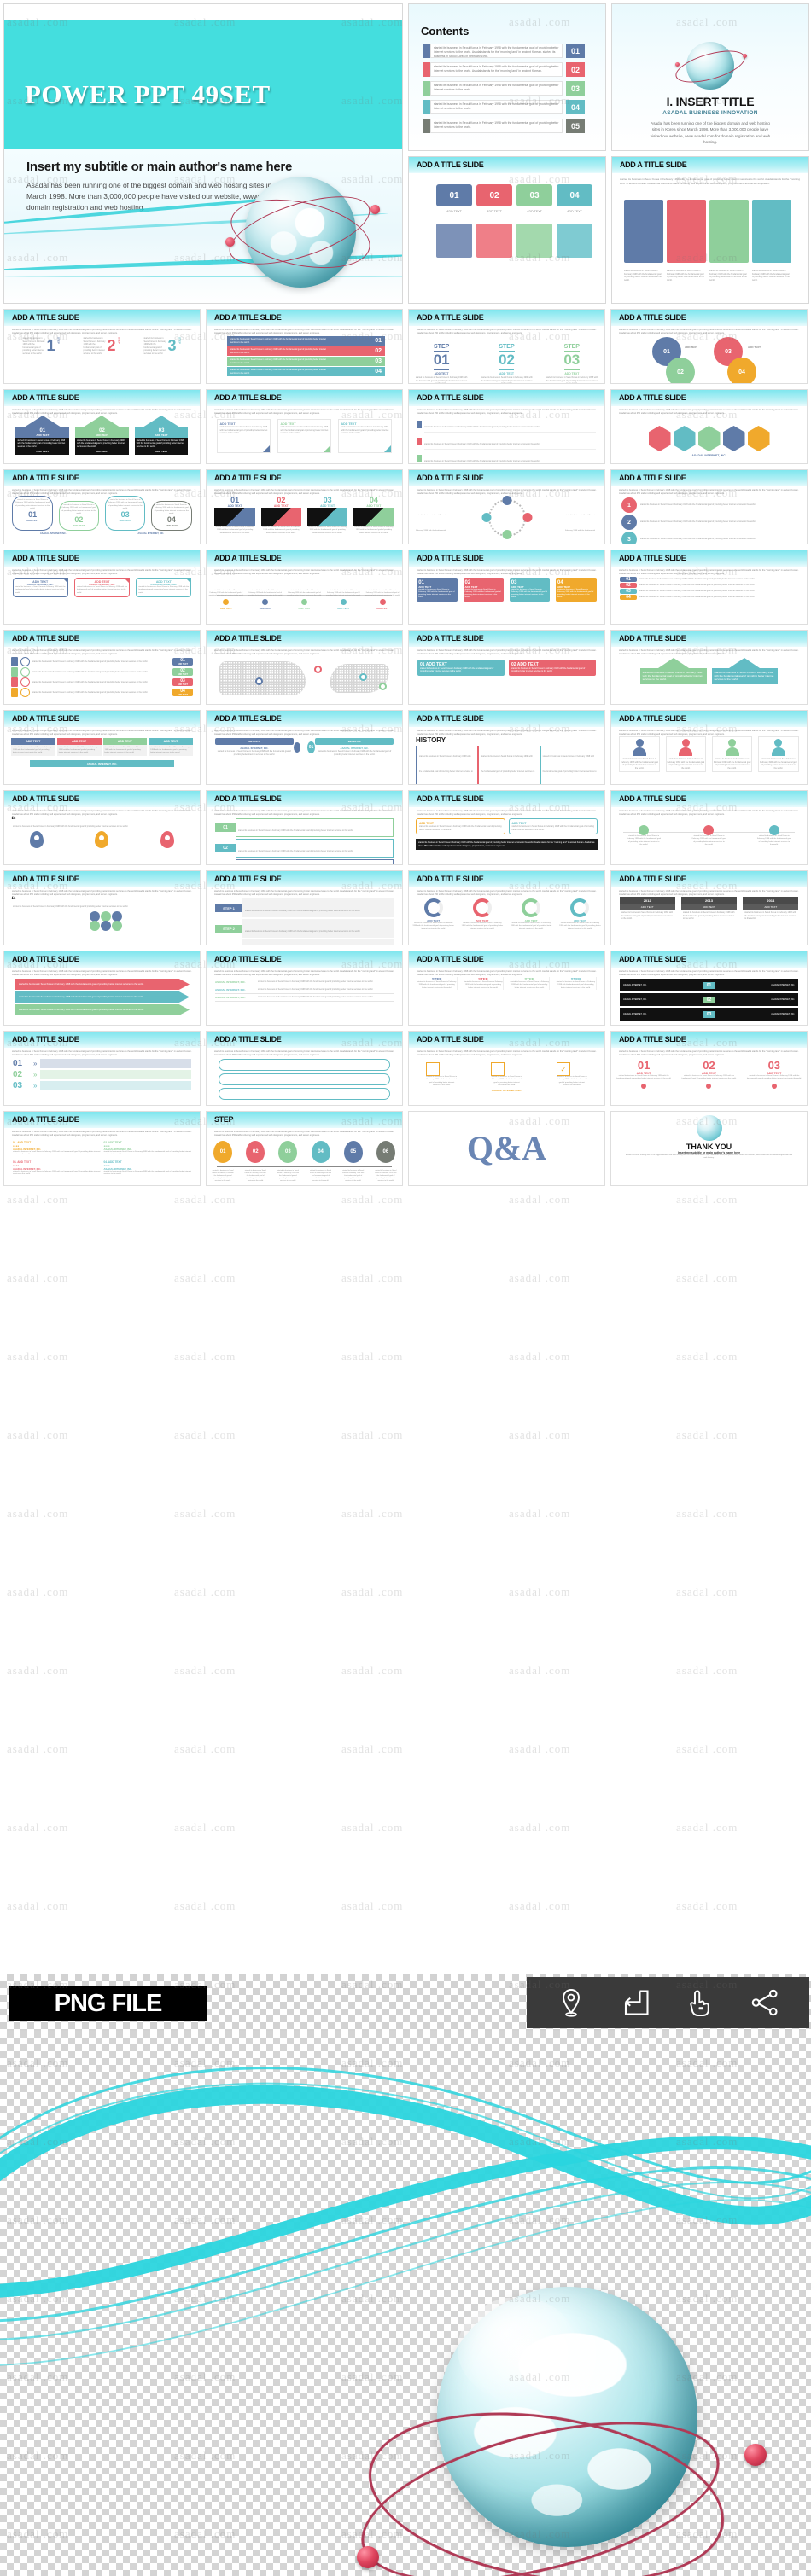  What do you see at coordinates (506, 1148) in the screenshot?
I see `slide-thumbnail: Q&A` at bounding box center [506, 1148].